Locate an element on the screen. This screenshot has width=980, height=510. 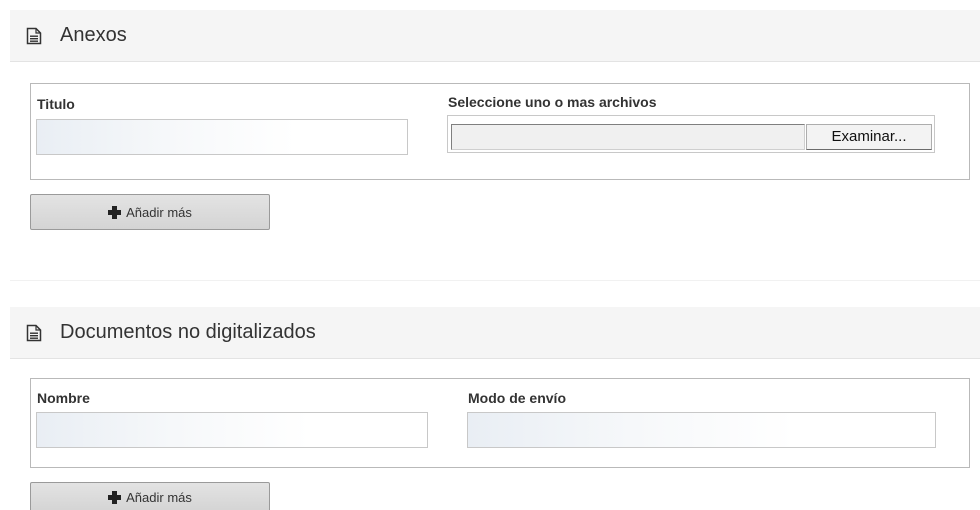
anexos-header: Anexos is located at coordinates (495, 36).